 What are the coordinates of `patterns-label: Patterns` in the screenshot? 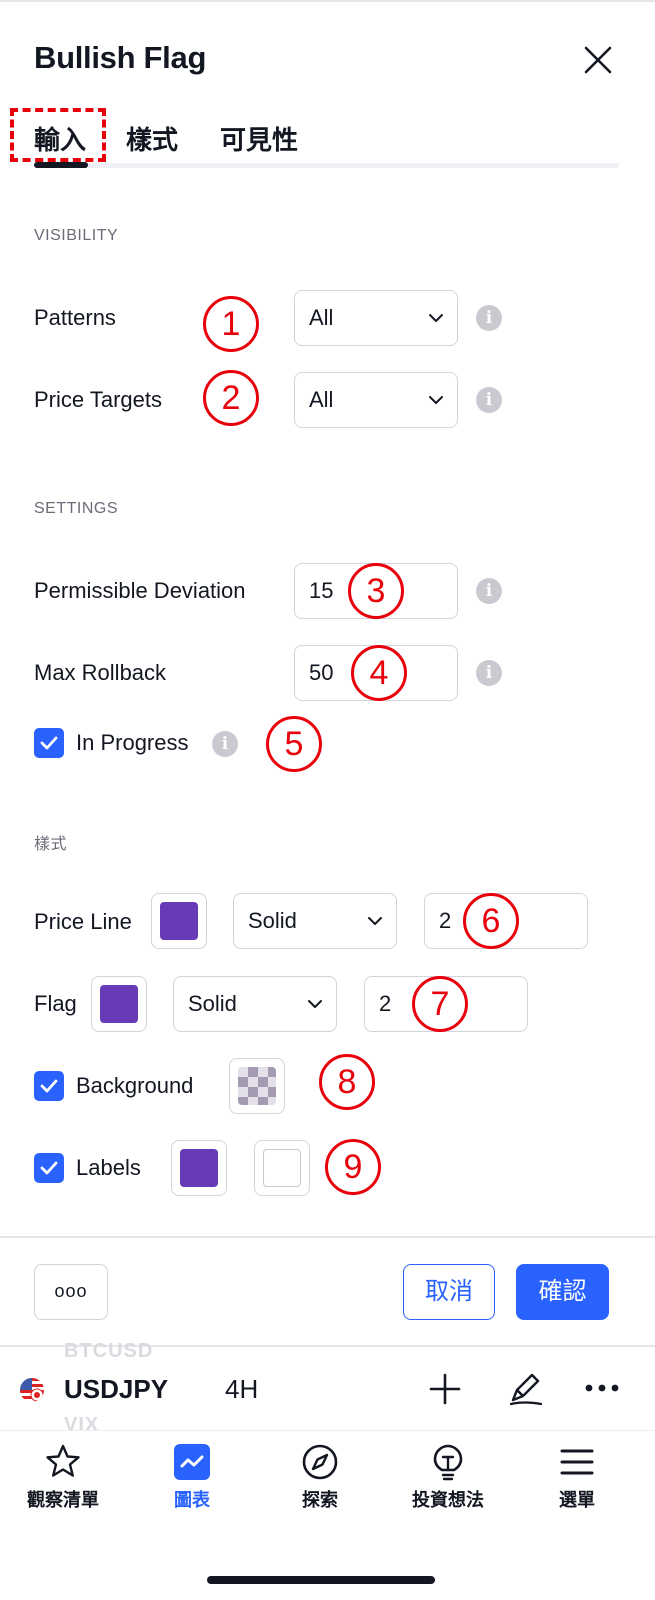 It's located at (75, 317).